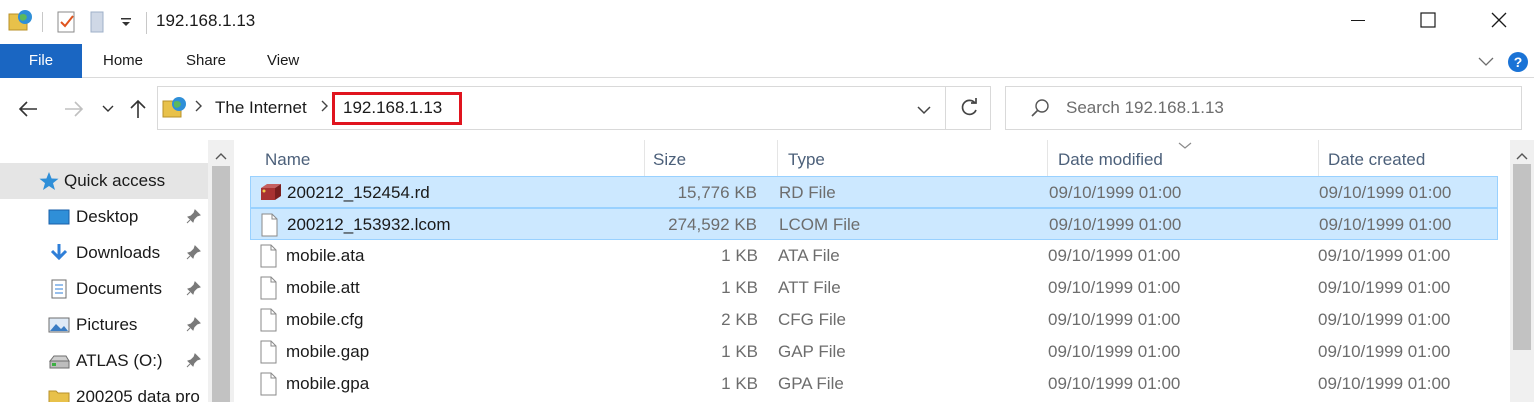 This screenshot has height=402, width=1534. I want to click on help-button: ?, so click(1518, 62).